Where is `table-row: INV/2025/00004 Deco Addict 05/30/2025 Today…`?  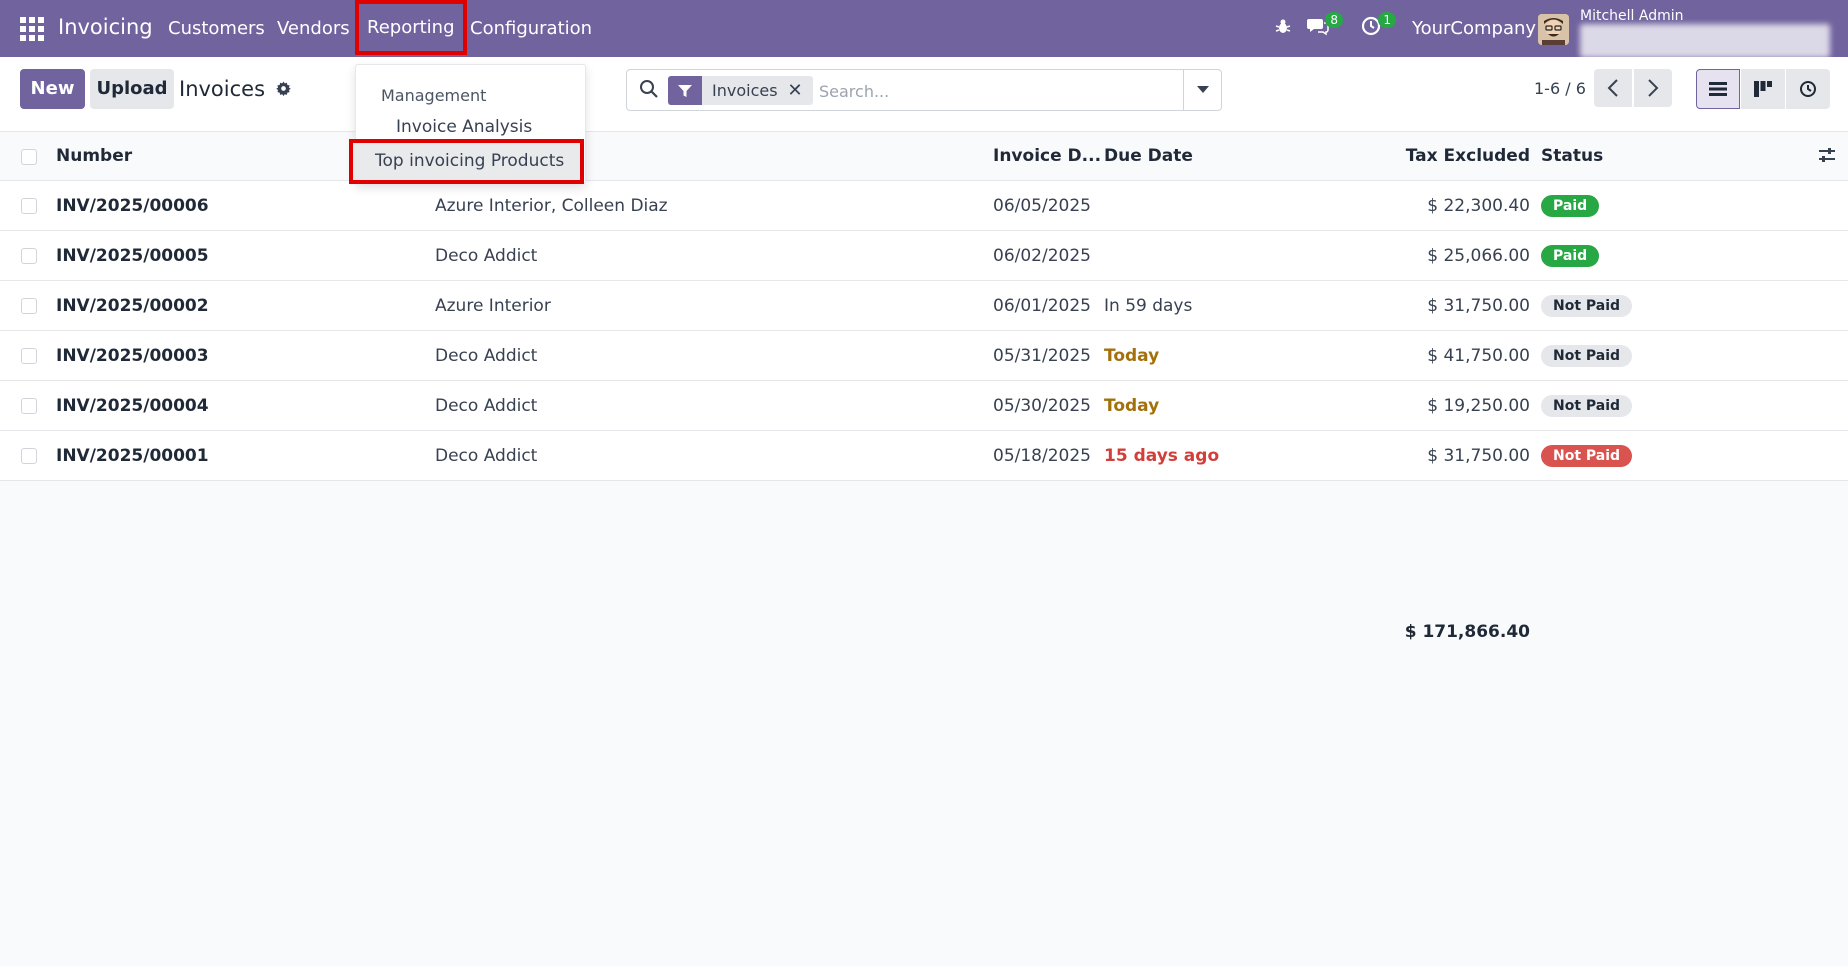 table-row: INV/2025/00004 Deco Addict 05/30/2025 Today… is located at coordinates (924, 406).